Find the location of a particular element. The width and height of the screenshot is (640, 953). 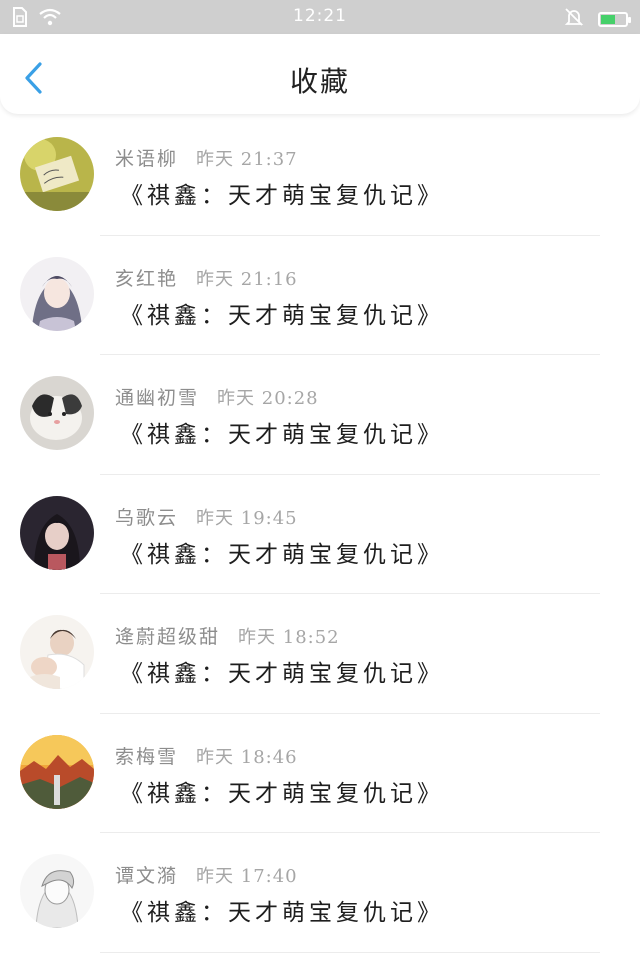

list-item: 乌歌云 昨天 19:45 《祺鑫：天才萌宝复仇记》 is located at coordinates (320, 534).